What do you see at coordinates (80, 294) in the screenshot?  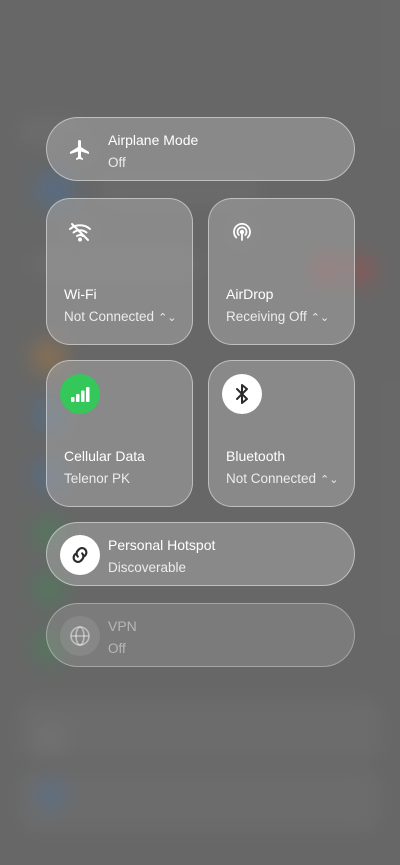 I see `wifi-title: Wi-Fi` at bounding box center [80, 294].